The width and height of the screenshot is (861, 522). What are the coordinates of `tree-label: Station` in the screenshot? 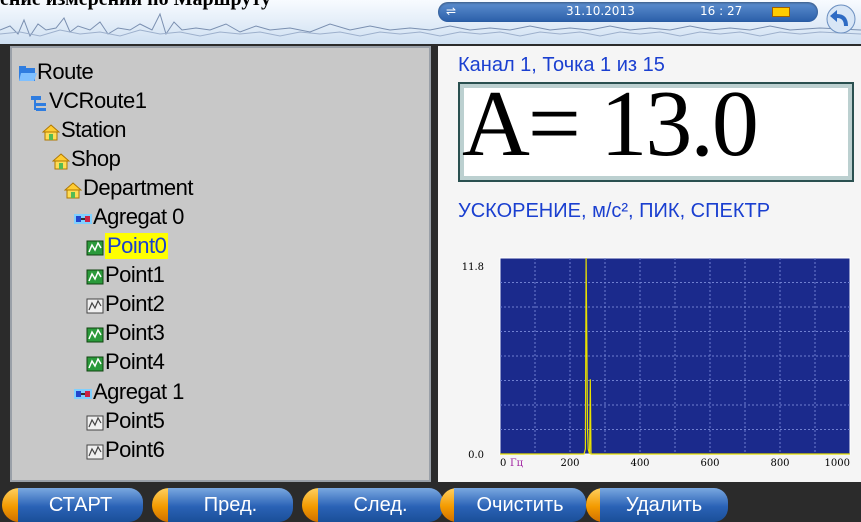 It's located at (94, 129).